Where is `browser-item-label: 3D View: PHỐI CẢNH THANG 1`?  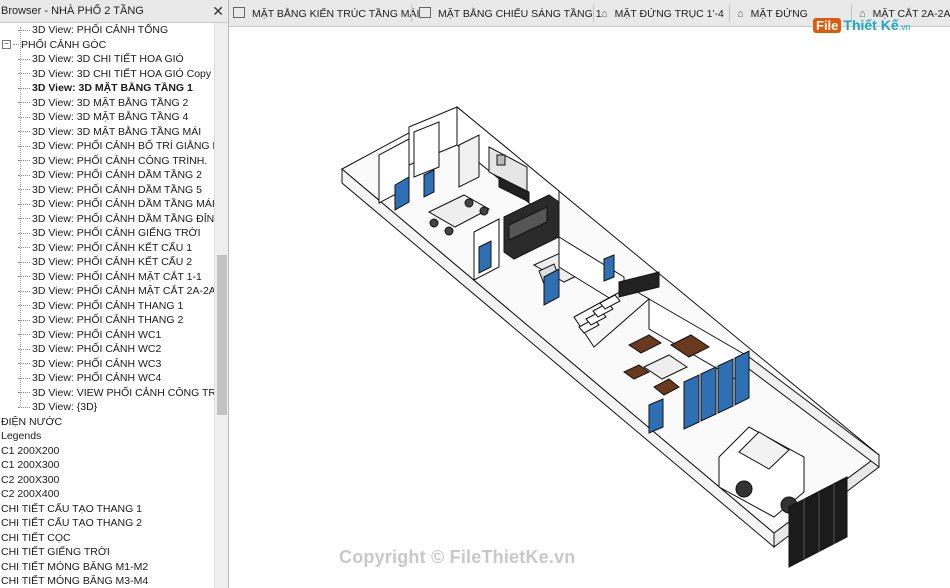 browser-item-label: 3D View: PHỐI CẢNH THANG 1 is located at coordinates (108, 305).